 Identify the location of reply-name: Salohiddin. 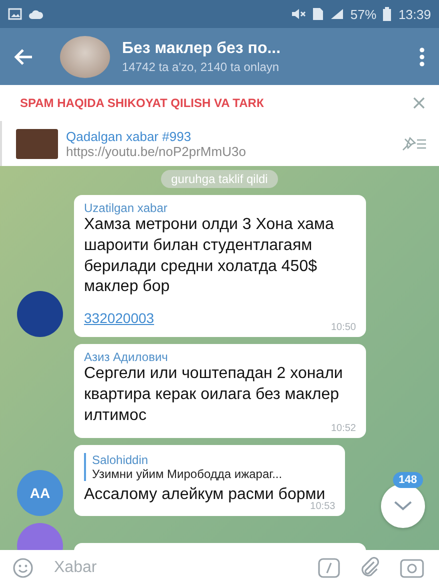
(121, 459).